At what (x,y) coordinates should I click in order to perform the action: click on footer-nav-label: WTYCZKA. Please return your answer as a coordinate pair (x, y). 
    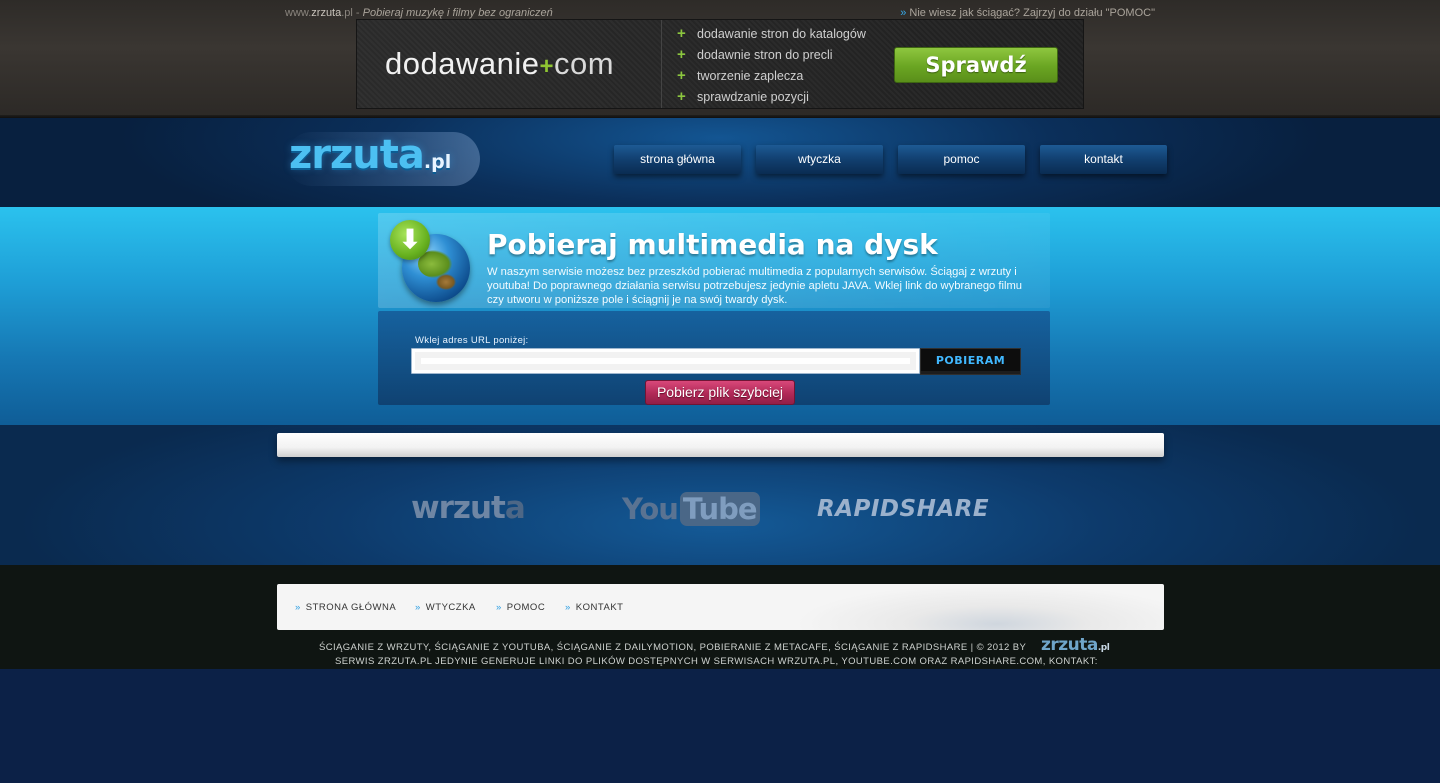
    Looking at the image, I should click on (450, 607).